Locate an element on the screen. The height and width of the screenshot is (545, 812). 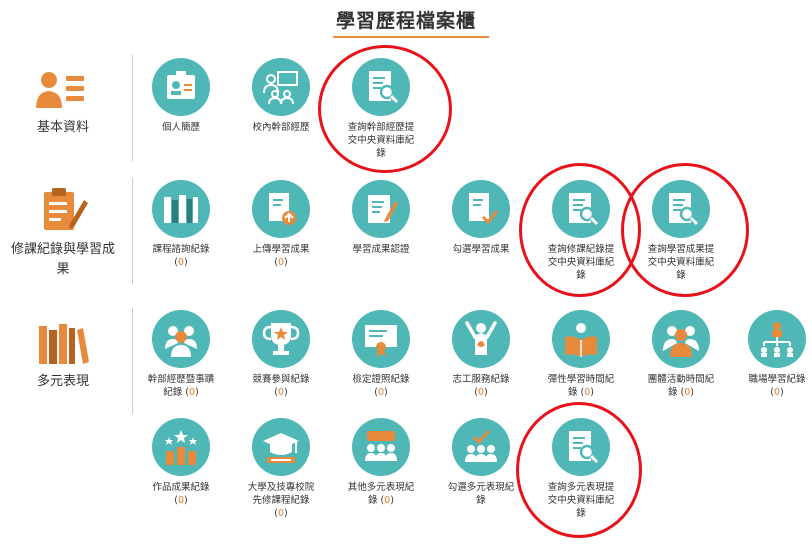
label-line: 大學及技專校院 is located at coordinates (281, 487).